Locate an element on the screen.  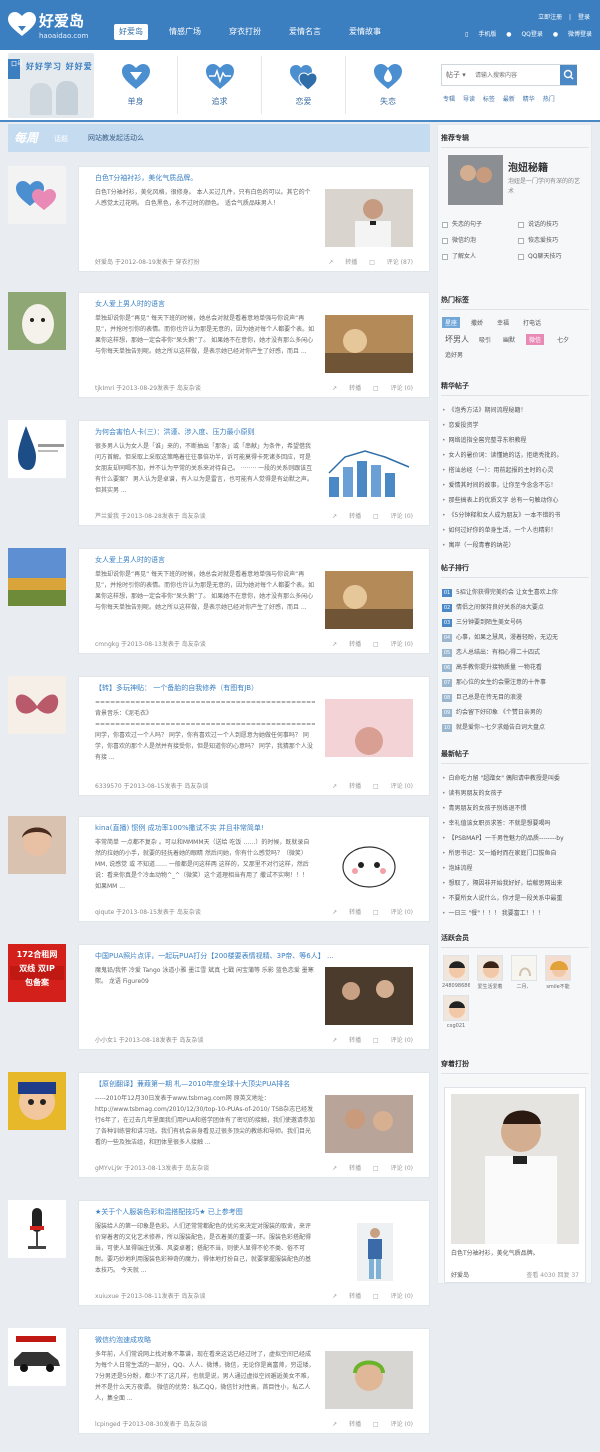
tag-link: 微信 is located at coordinates (535, 339).